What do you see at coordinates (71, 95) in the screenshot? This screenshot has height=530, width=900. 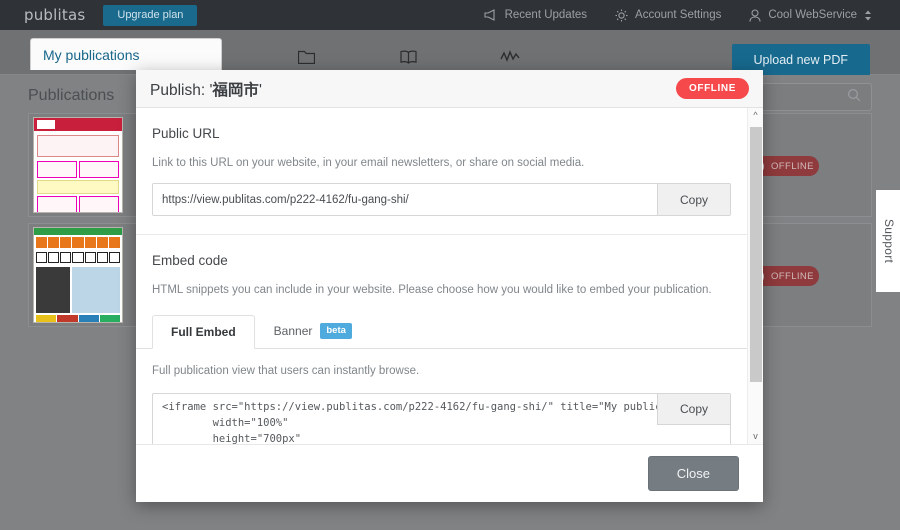 I see `publications-heading: Publications` at bounding box center [71, 95].